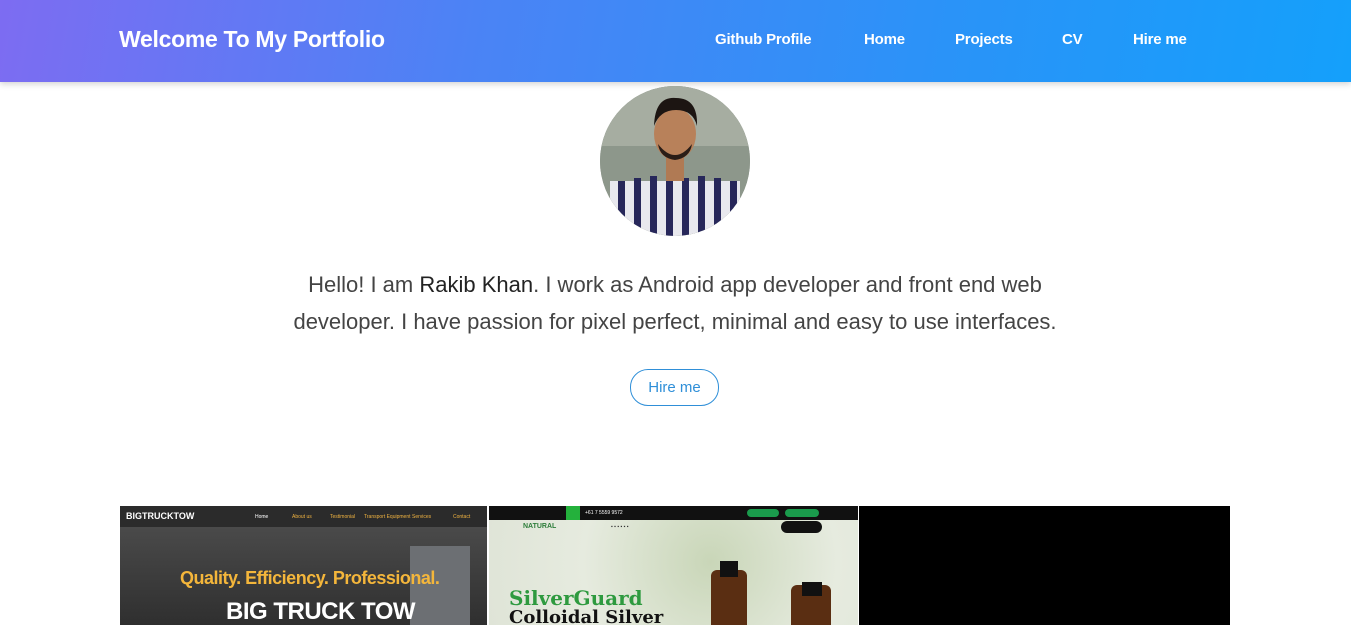 This screenshot has height=625, width=1351. I want to click on project-menu-item: Transport Equipment, so click(387, 517).